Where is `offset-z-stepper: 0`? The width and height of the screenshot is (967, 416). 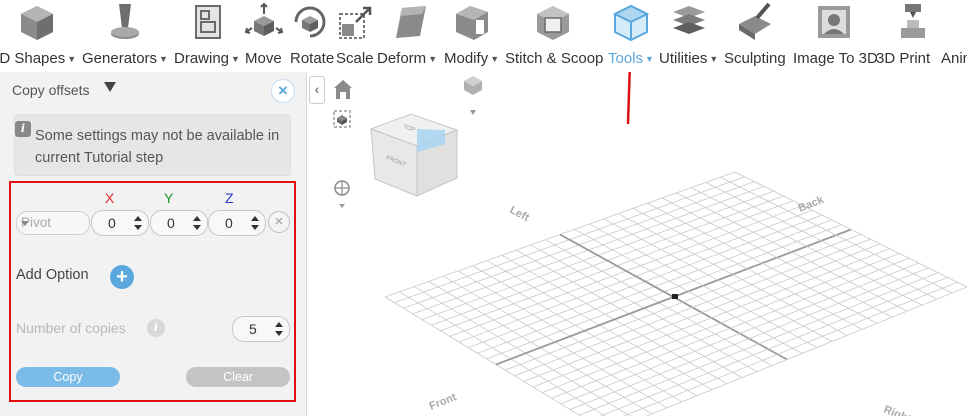
offset-z-stepper: 0 is located at coordinates (237, 223).